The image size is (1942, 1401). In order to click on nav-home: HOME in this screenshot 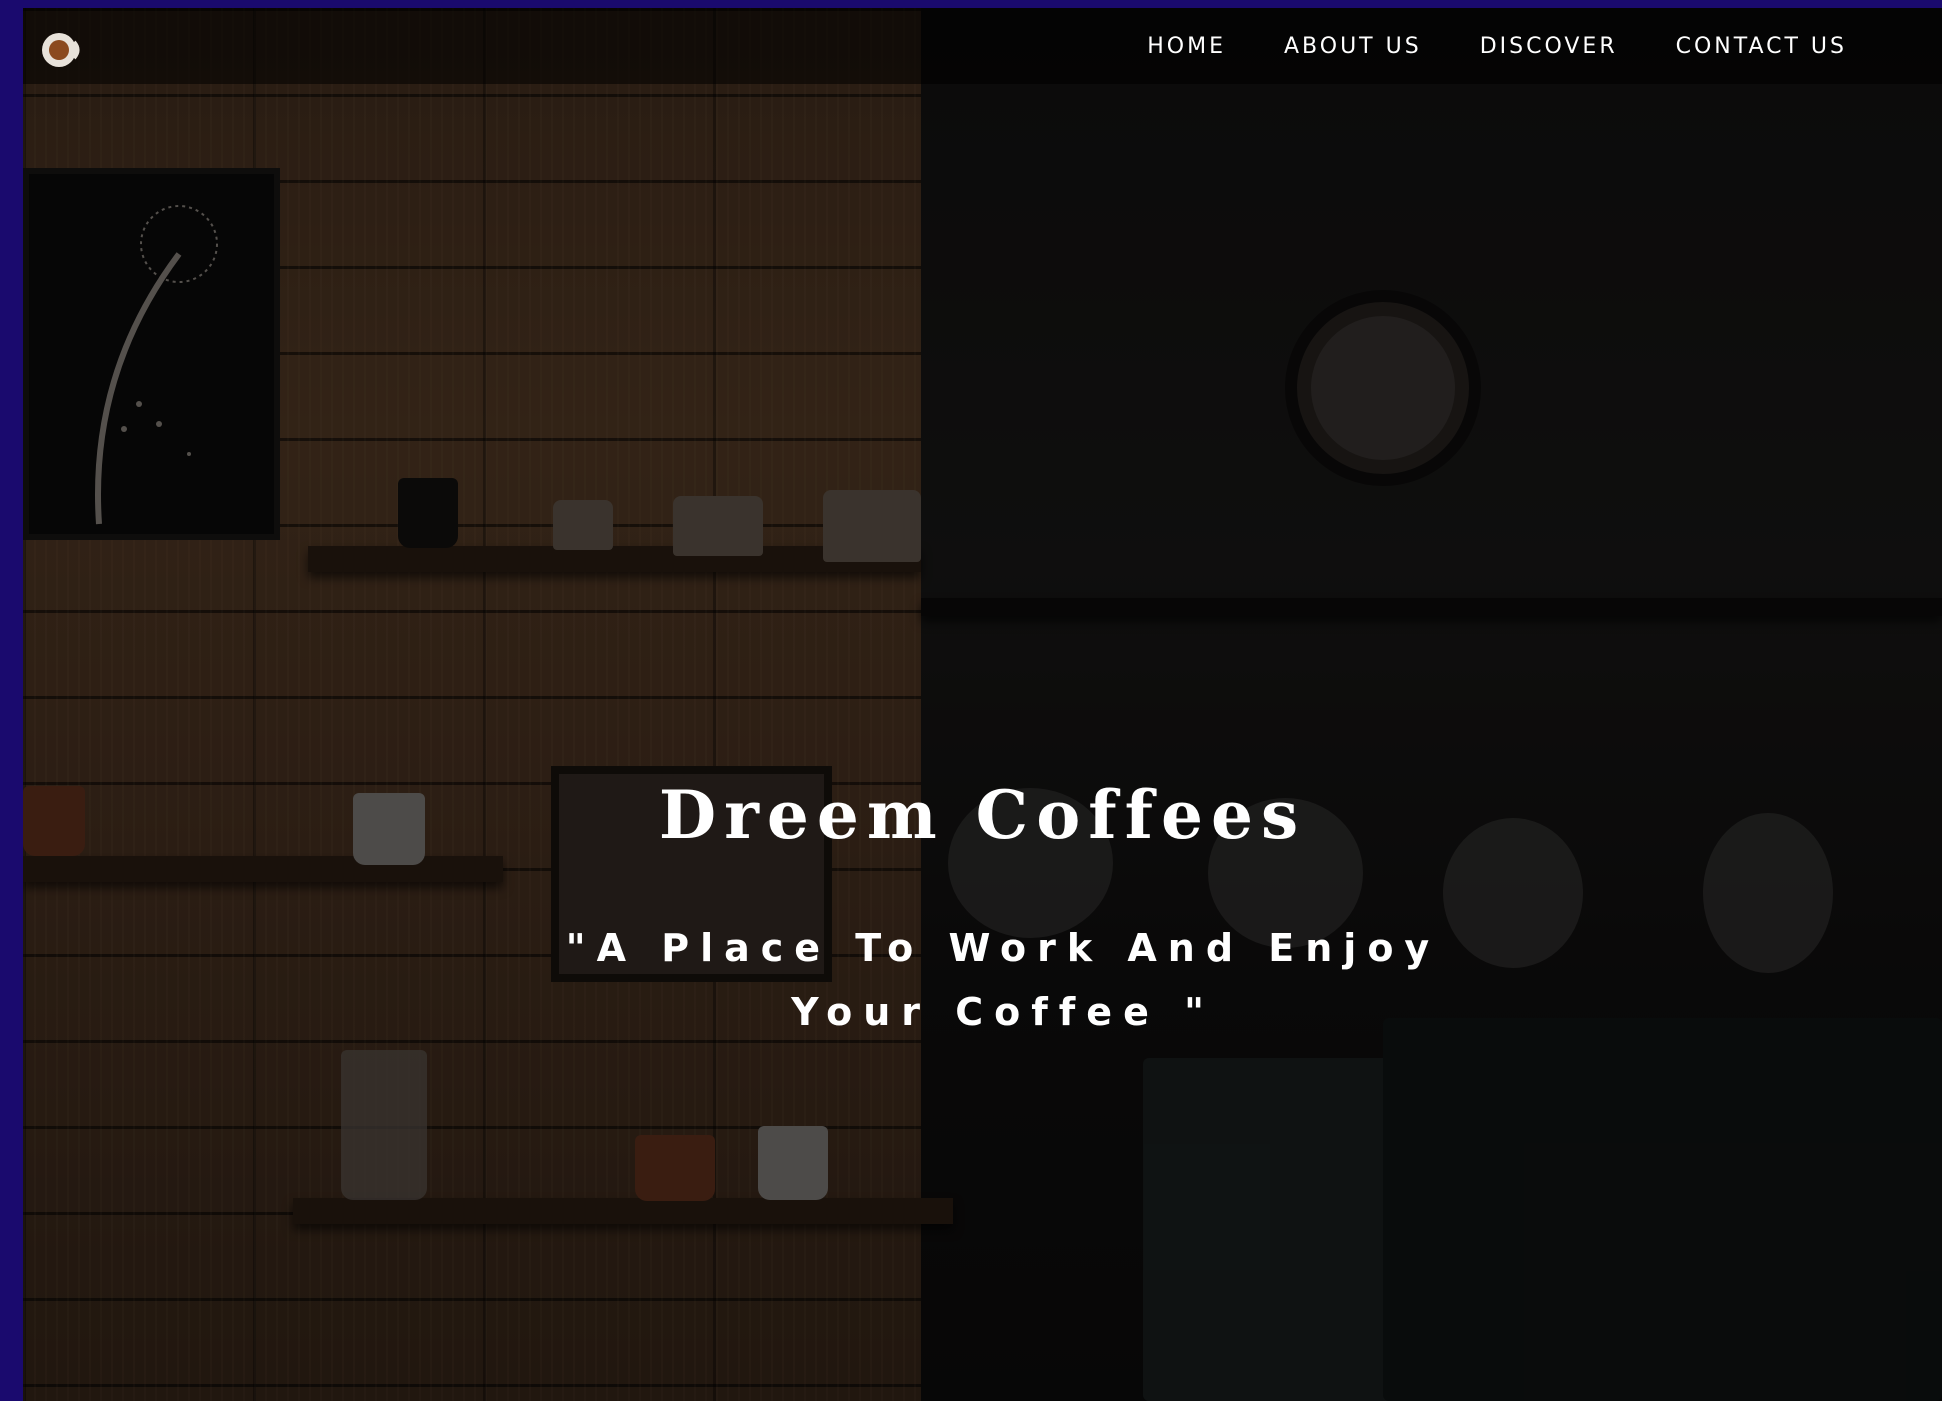, I will do `click(1186, 46)`.